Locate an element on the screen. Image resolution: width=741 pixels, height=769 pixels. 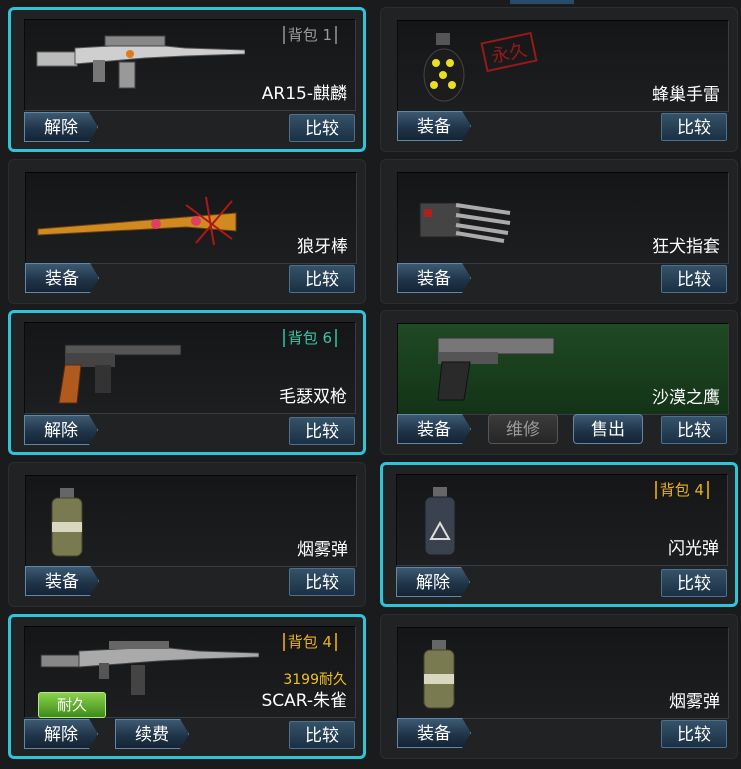
item-panel: 狼牙棒 is located at coordinates (191, 218).